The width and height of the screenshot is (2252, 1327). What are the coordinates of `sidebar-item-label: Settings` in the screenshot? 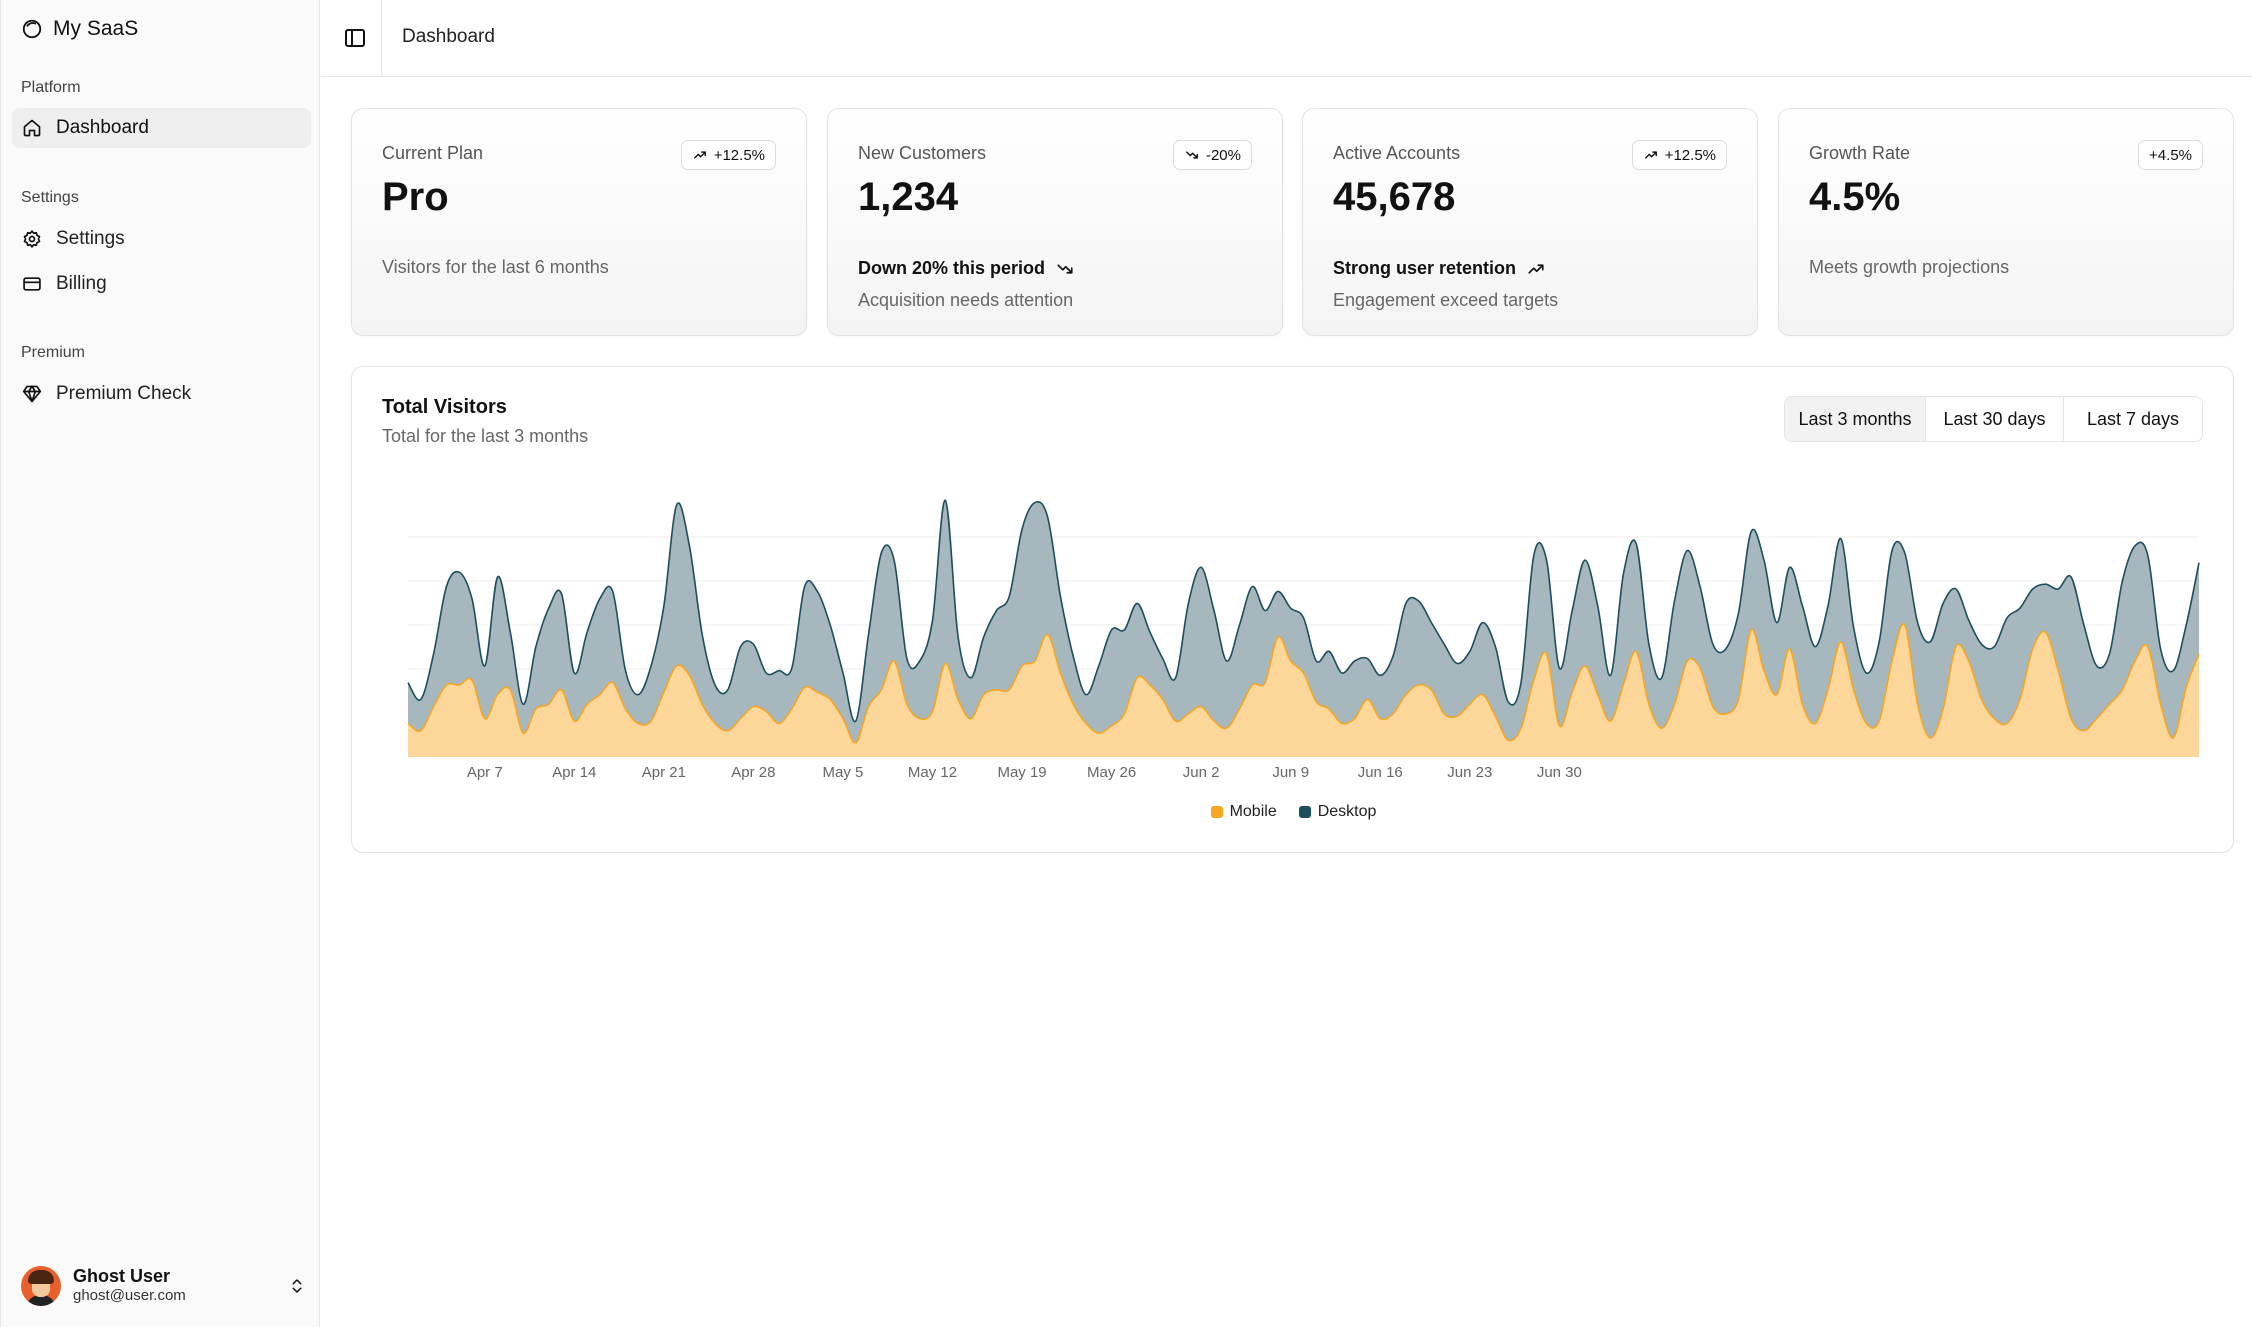 It's located at (90, 238).